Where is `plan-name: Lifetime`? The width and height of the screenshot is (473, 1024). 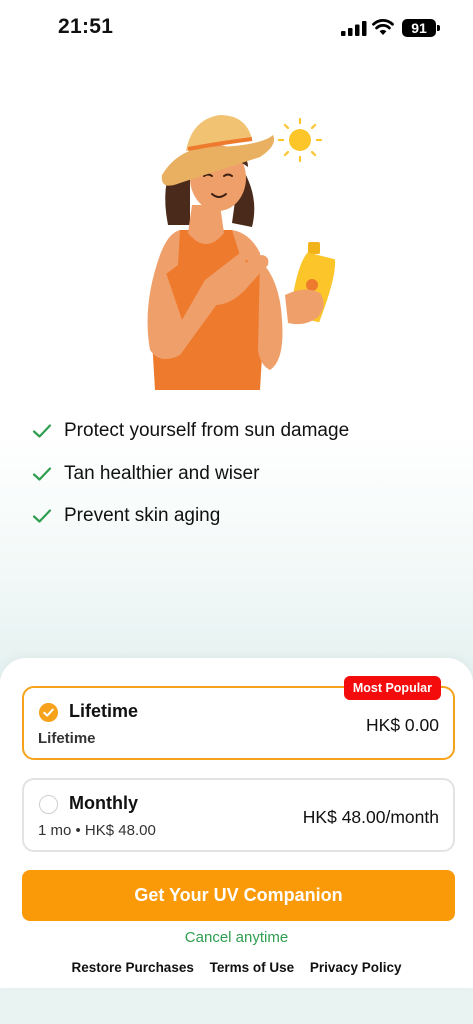 plan-name: Lifetime is located at coordinates (104, 711).